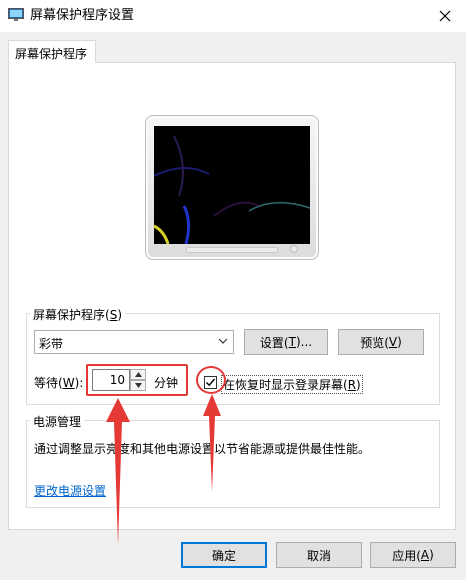 Image resolution: width=466 pixels, height=580 pixels. I want to click on tab-screensaver: 屏幕保护程序, so click(52, 51).